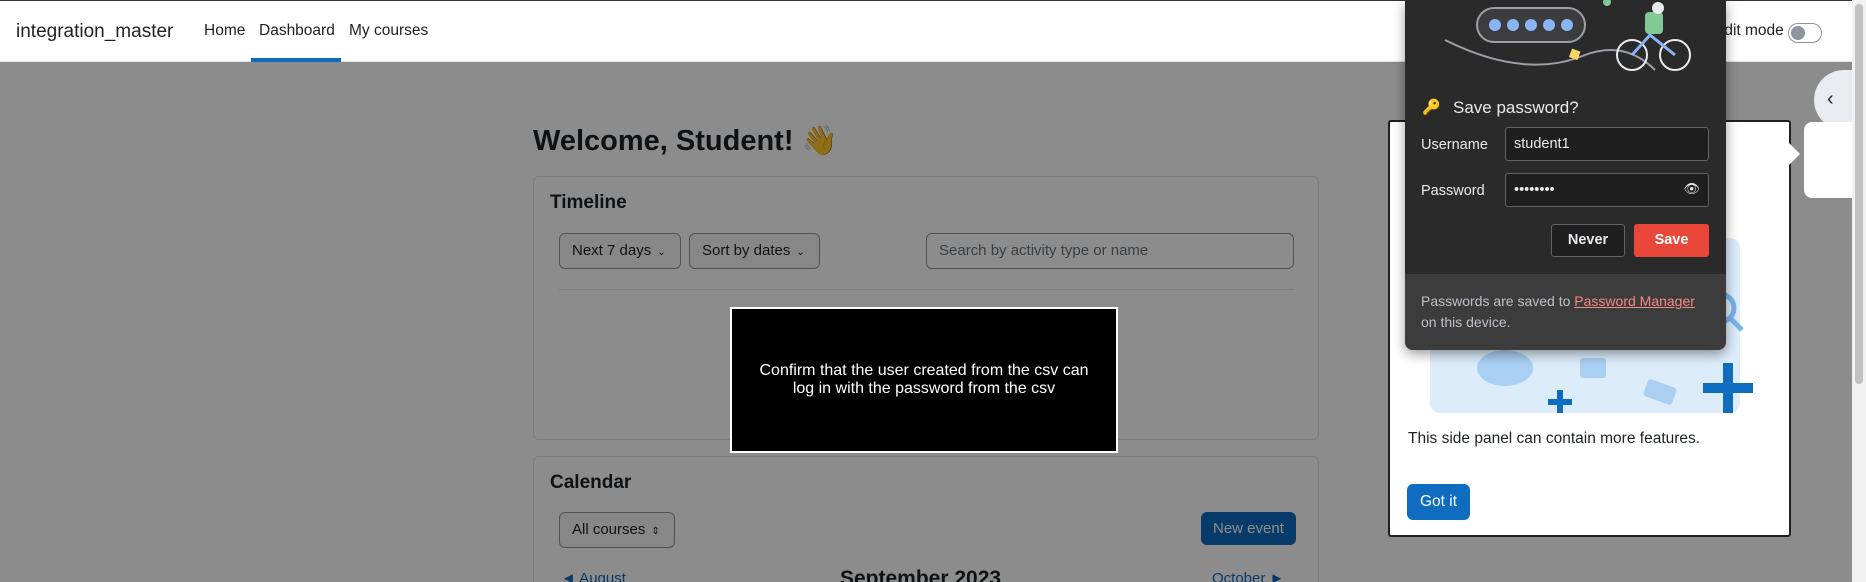 The height and width of the screenshot is (582, 1866). What do you see at coordinates (1588, 240) in the screenshot?
I see `never-button: Never` at bounding box center [1588, 240].